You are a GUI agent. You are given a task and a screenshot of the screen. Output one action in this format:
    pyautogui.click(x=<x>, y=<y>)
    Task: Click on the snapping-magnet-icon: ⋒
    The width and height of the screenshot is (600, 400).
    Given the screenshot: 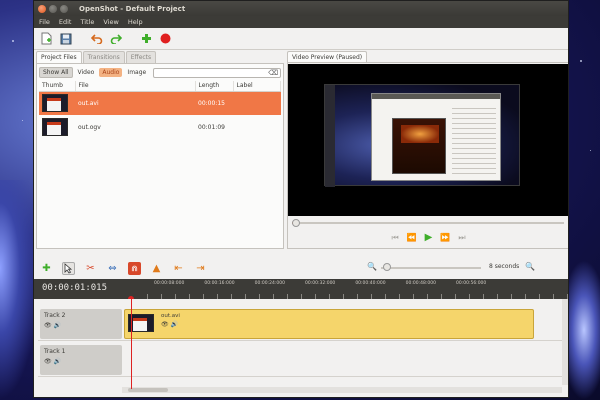 What is the action you would take?
    pyautogui.click(x=134, y=268)
    